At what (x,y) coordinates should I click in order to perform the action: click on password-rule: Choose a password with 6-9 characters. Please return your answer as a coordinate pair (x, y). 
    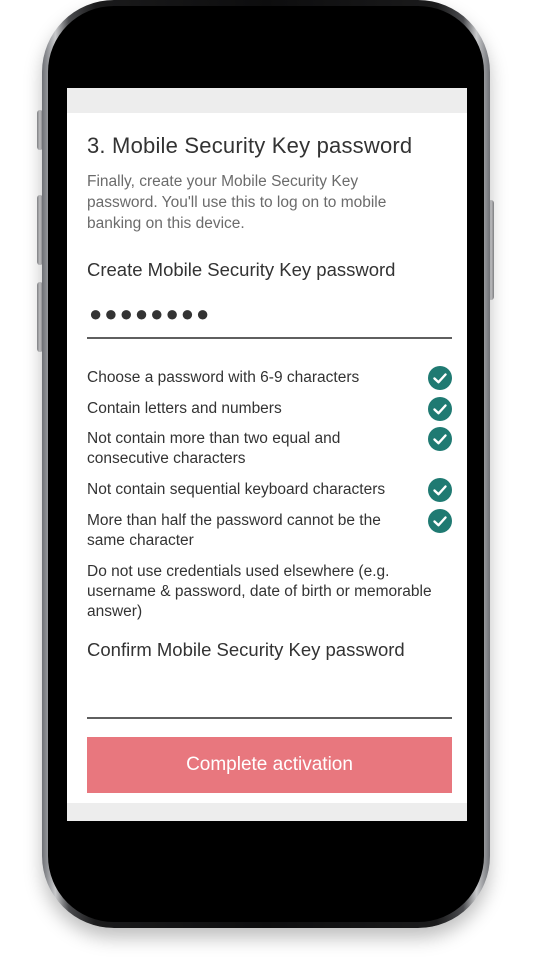
    Looking at the image, I should click on (269, 378).